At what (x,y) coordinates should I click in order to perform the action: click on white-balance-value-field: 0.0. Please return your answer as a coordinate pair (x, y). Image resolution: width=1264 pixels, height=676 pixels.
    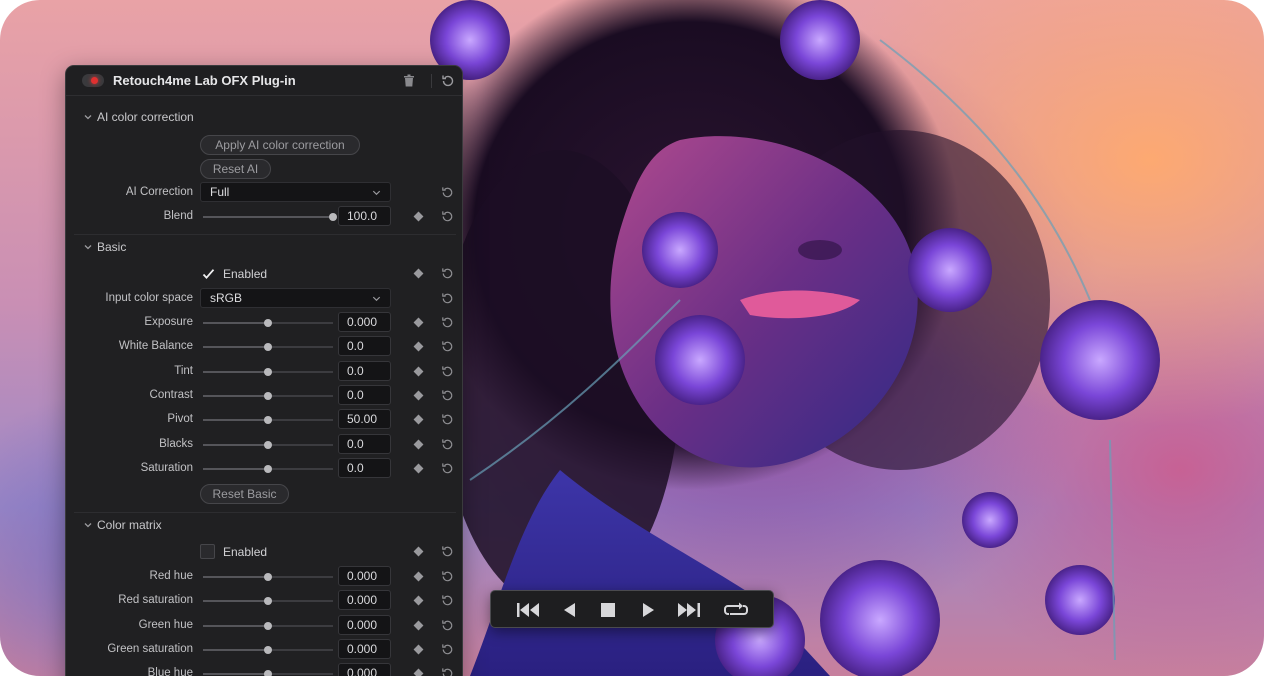
    Looking at the image, I should click on (364, 346).